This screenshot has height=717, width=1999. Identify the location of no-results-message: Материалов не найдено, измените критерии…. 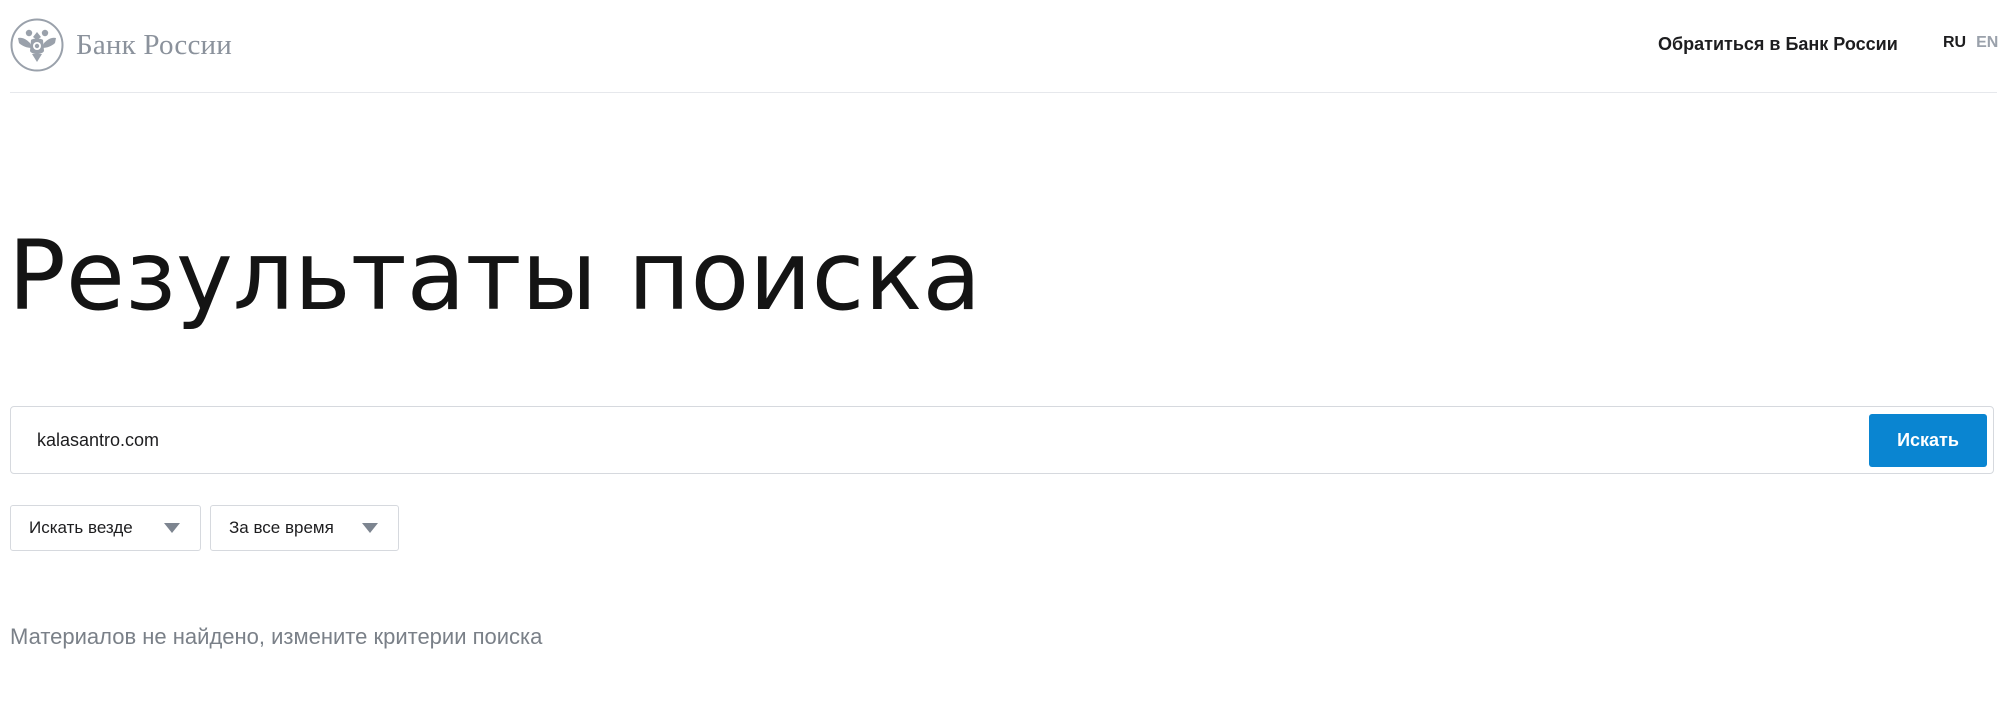
(276, 636).